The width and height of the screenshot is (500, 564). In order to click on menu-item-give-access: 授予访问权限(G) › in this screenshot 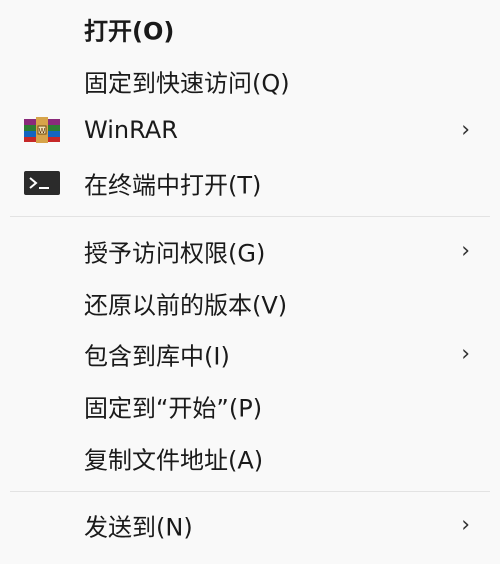, I will do `click(250, 251)`.